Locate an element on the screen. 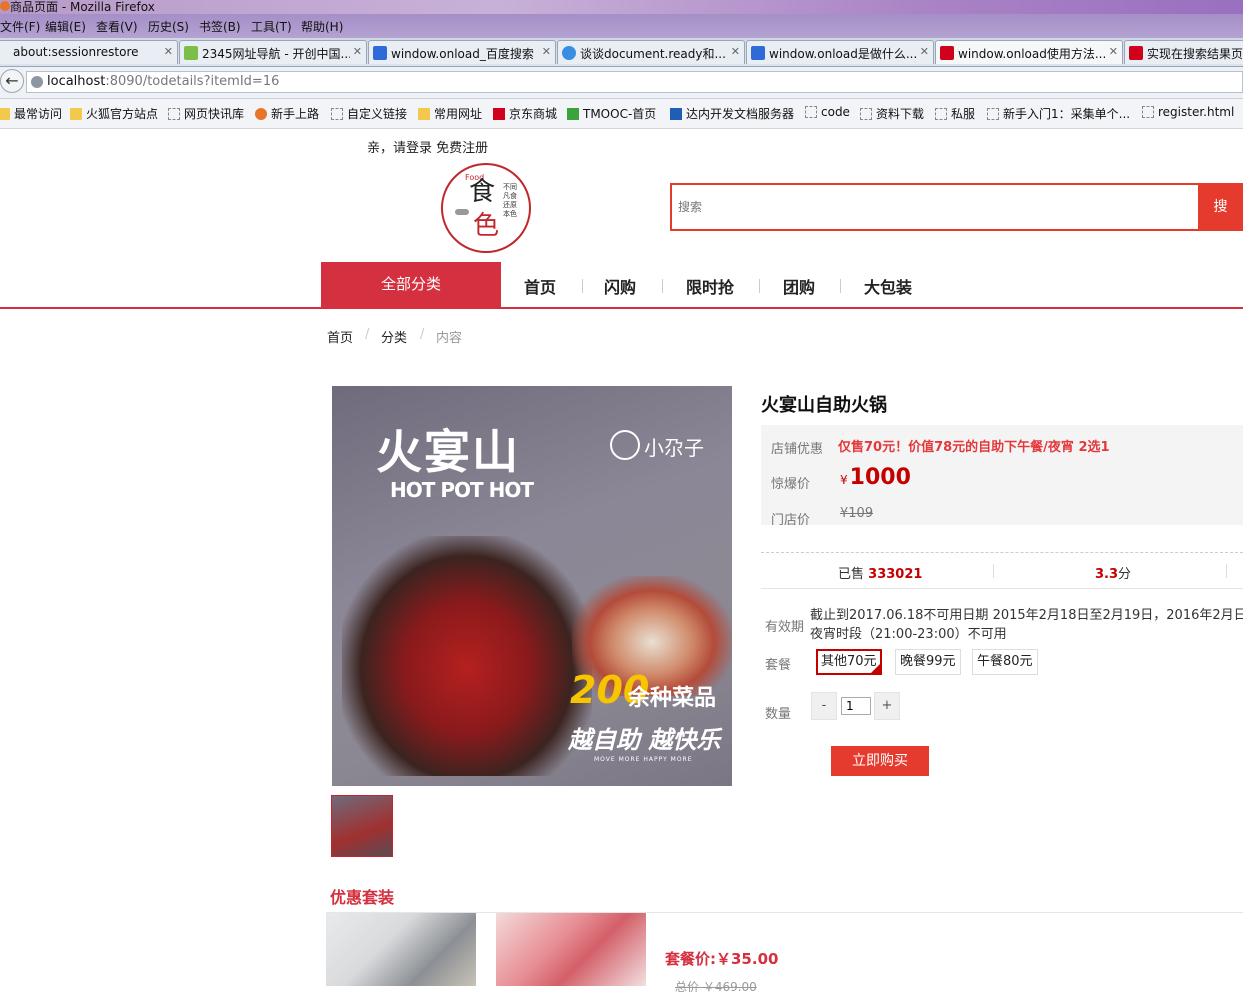 This screenshot has width=1243, height=995. divider is located at coordinates (1002, 588).